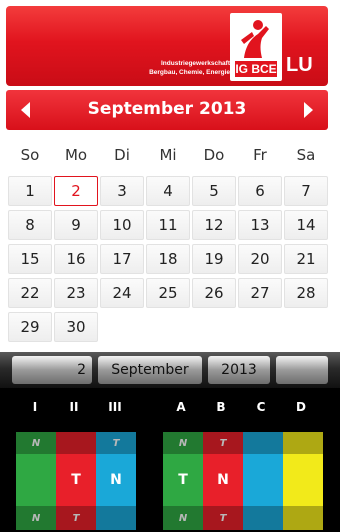 The height and width of the screenshot is (532, 340). I want to click on day-cell: 9, so click(76, 225).